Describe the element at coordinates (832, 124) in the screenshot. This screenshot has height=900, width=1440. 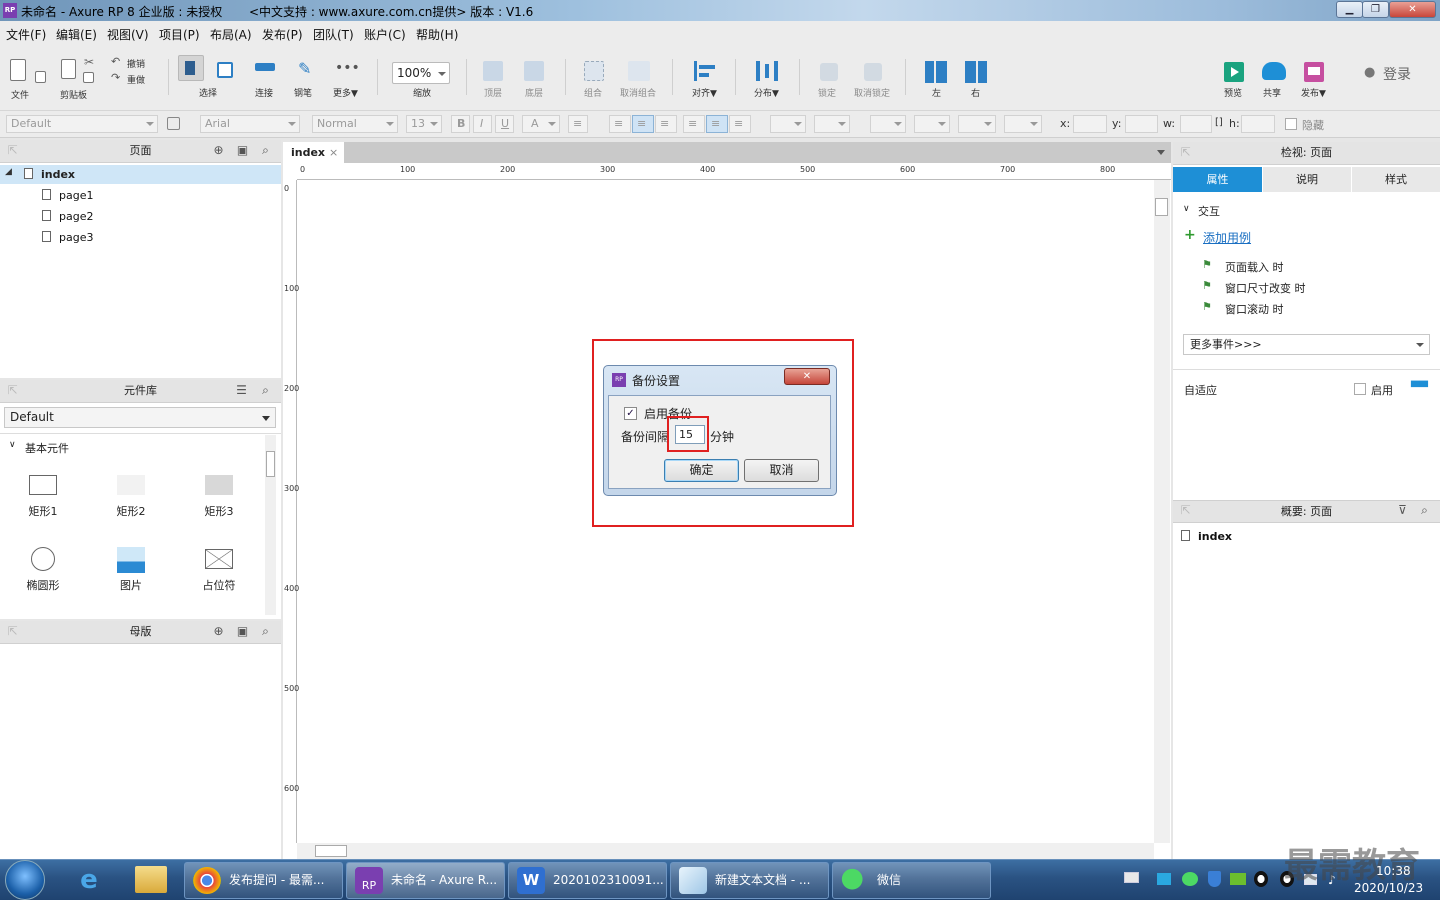
I see `shadow-picker` at that location.